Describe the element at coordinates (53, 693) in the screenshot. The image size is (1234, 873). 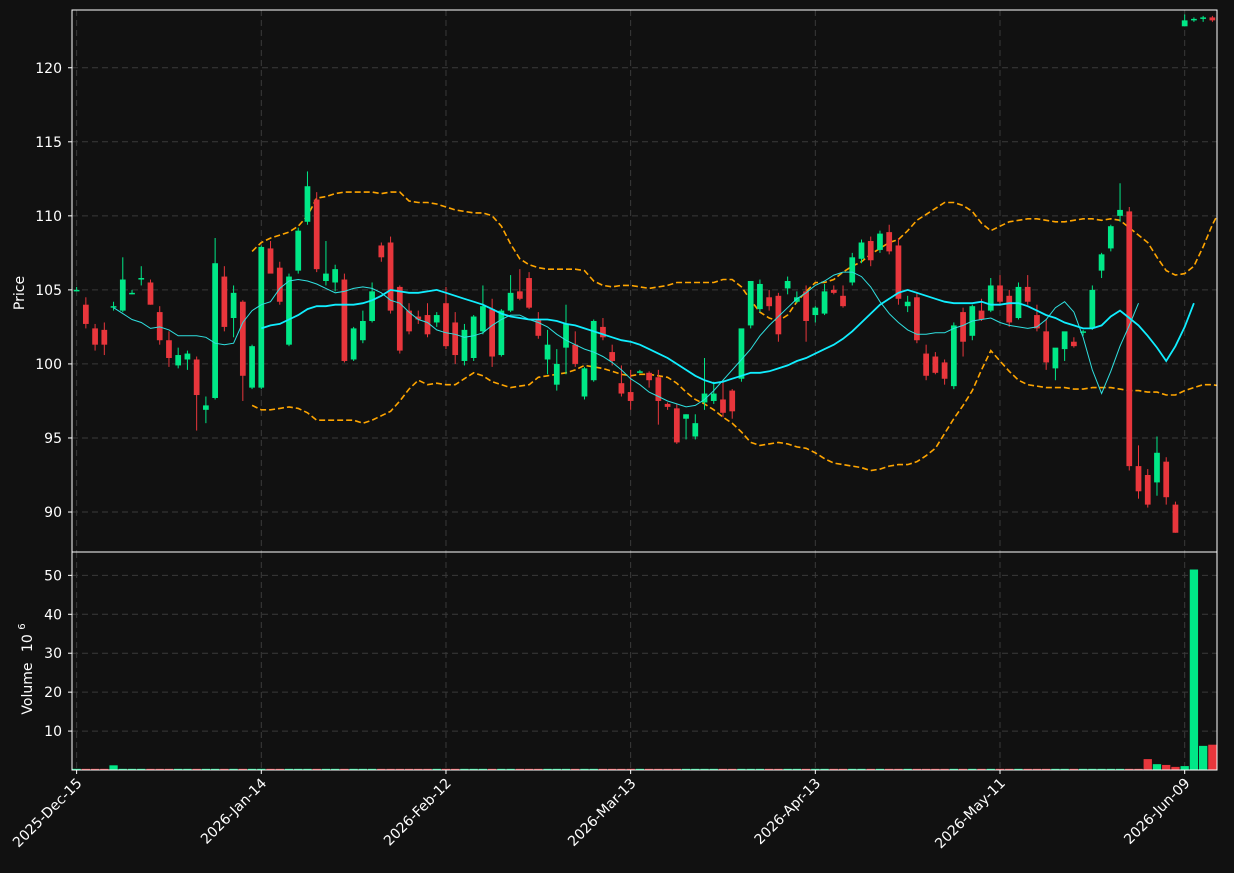
I see `volume-tick-label: 20` at that location.